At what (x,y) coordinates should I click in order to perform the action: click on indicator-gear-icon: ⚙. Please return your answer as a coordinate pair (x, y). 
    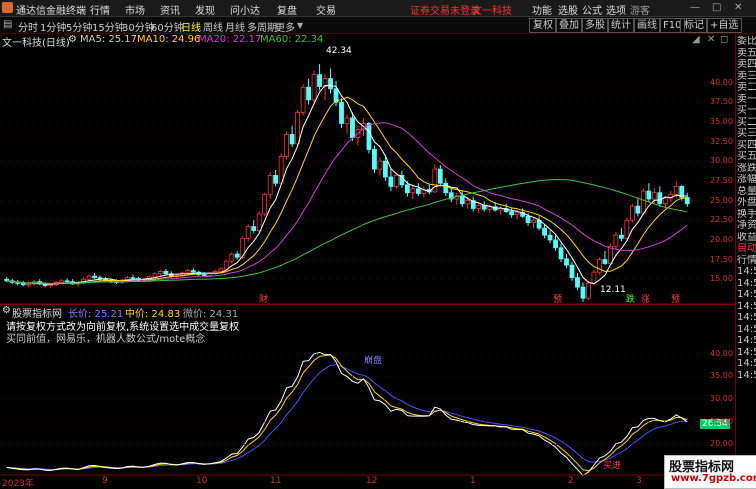
    Looking at the image, I should click on (6, 310).